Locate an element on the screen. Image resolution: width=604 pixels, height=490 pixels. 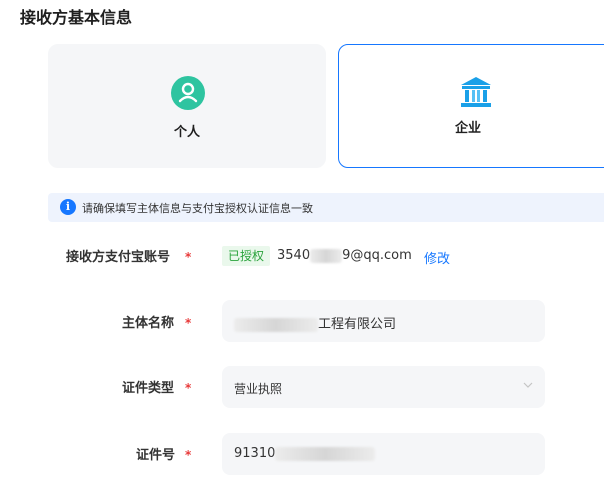
cert-number-value: 91310 is located at coordinates (305, 453).